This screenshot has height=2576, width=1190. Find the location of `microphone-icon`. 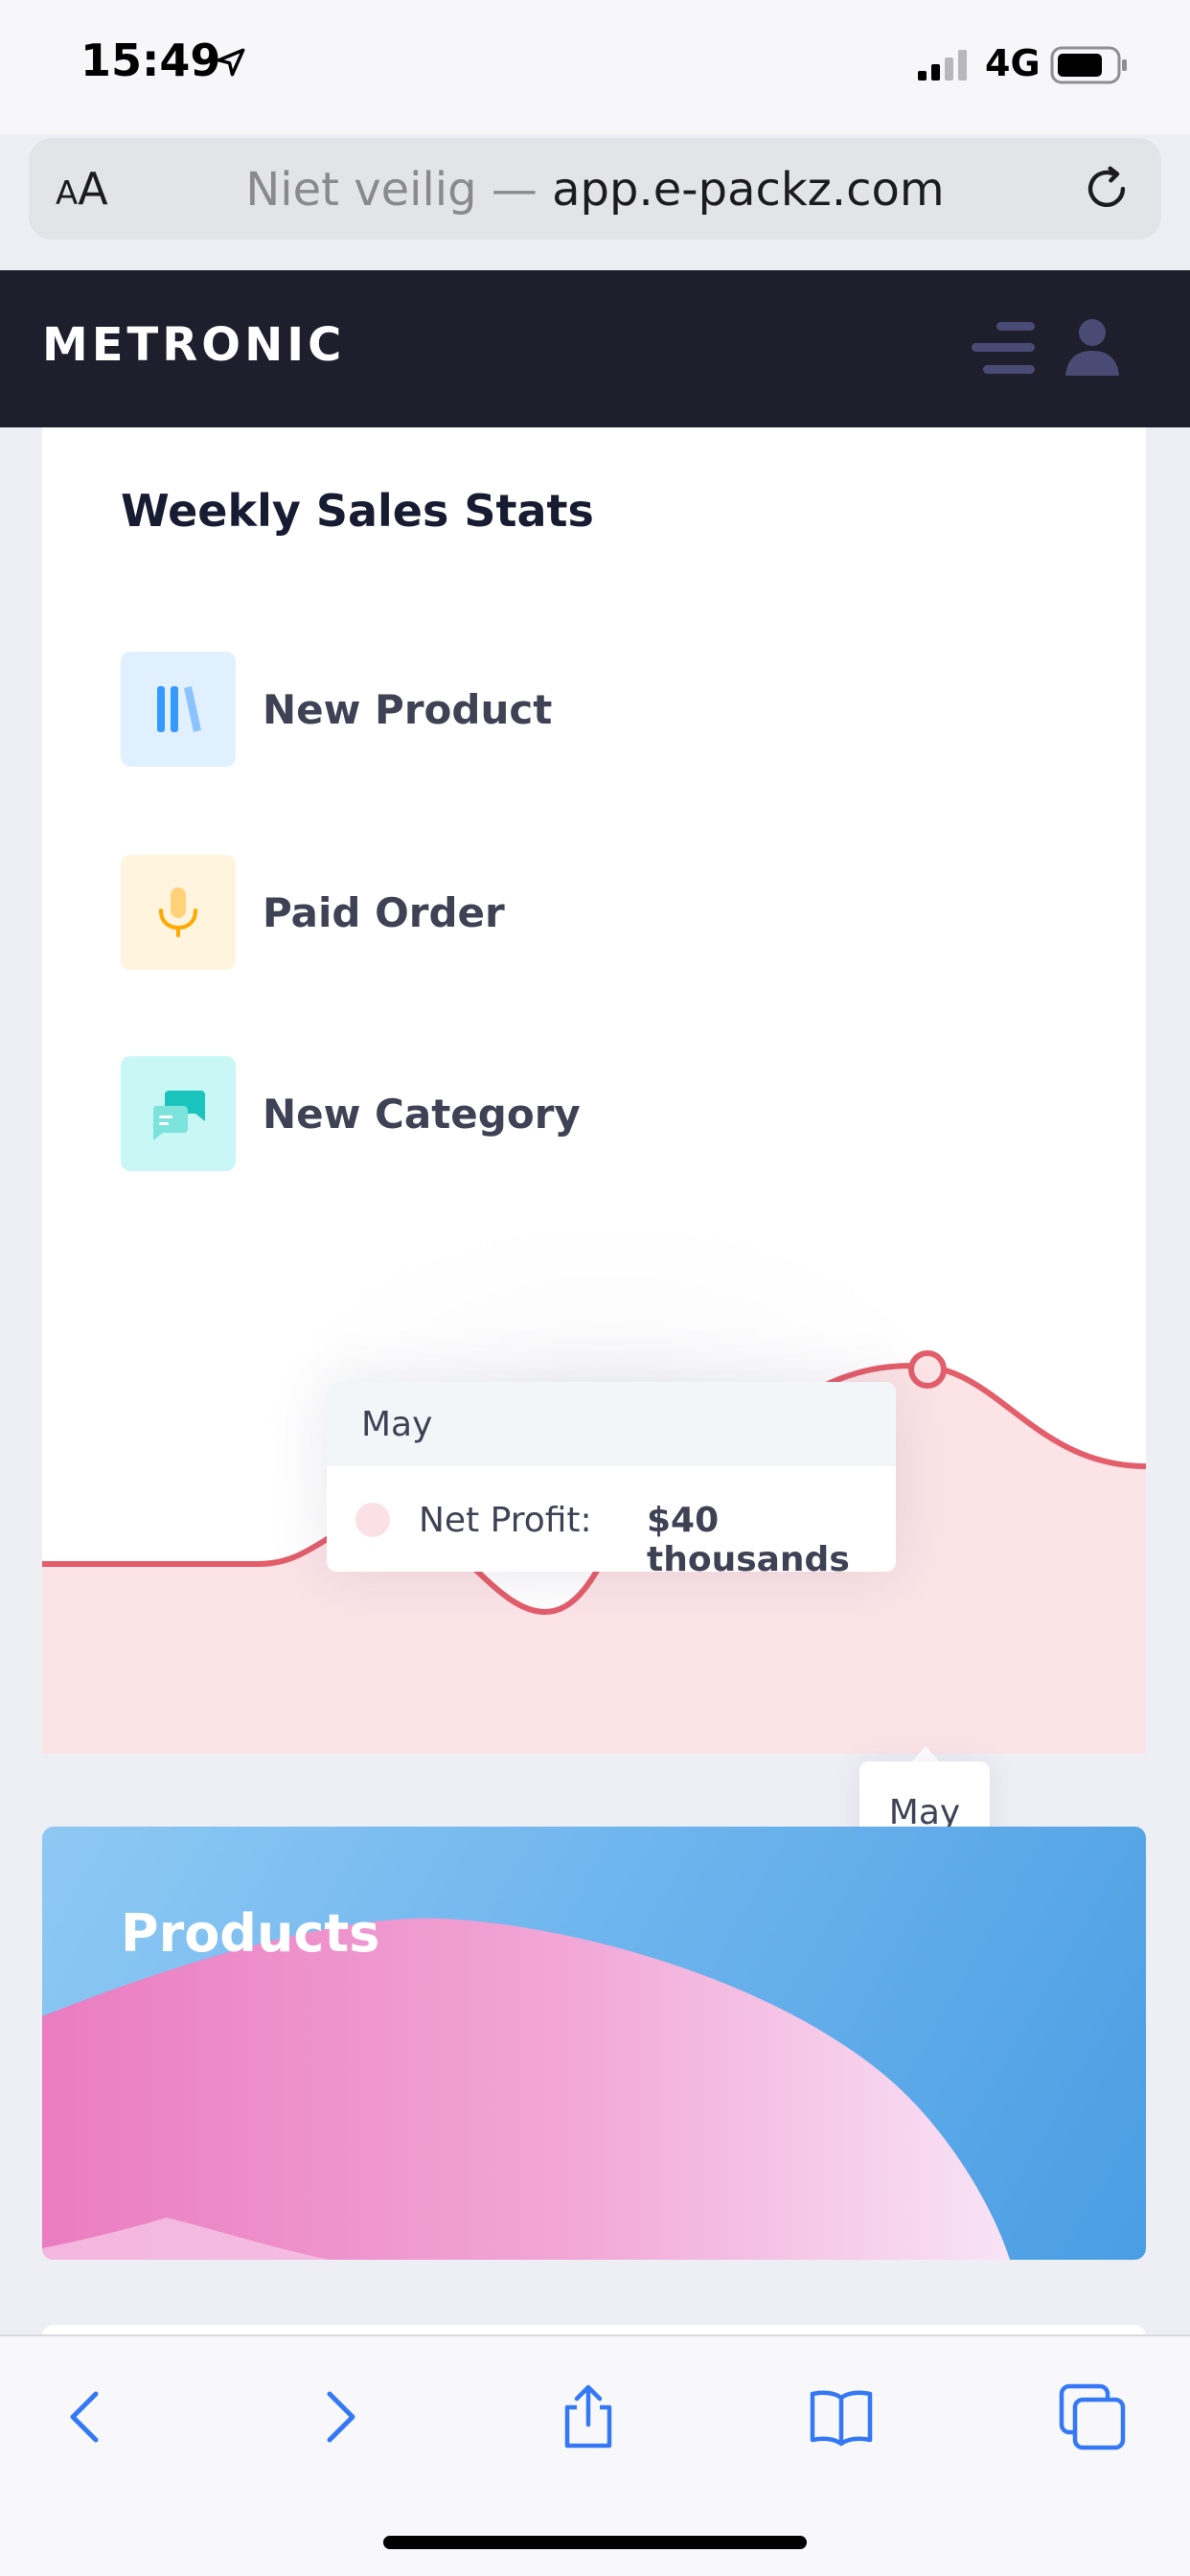

microphone-icon is located at coordinates (178, 912).